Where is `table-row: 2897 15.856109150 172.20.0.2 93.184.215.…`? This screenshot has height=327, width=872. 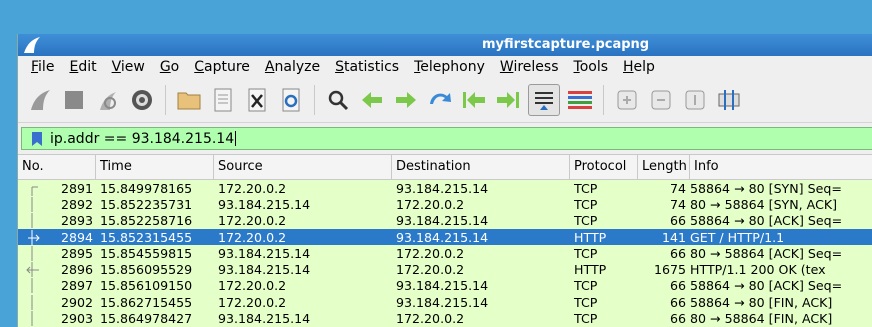
table-row: 2897 15.856109150 172.20.0.2 93.184.215.… is located at coordinates (445, 286).